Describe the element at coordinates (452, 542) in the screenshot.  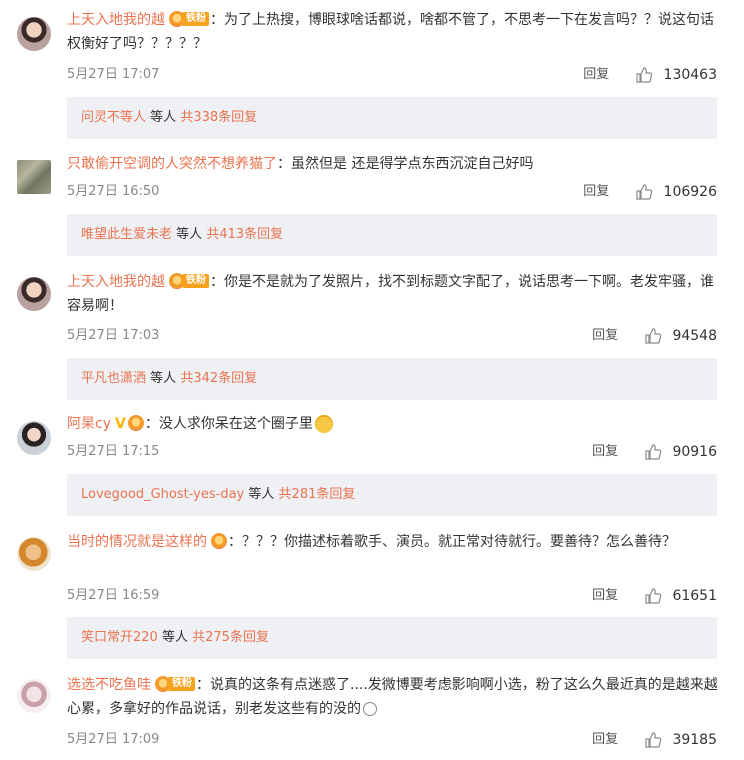
I see `comment-content: ：？？？你描述标着歌手、演员。就正常对待就行。要善待？怎么善待？` at that location.